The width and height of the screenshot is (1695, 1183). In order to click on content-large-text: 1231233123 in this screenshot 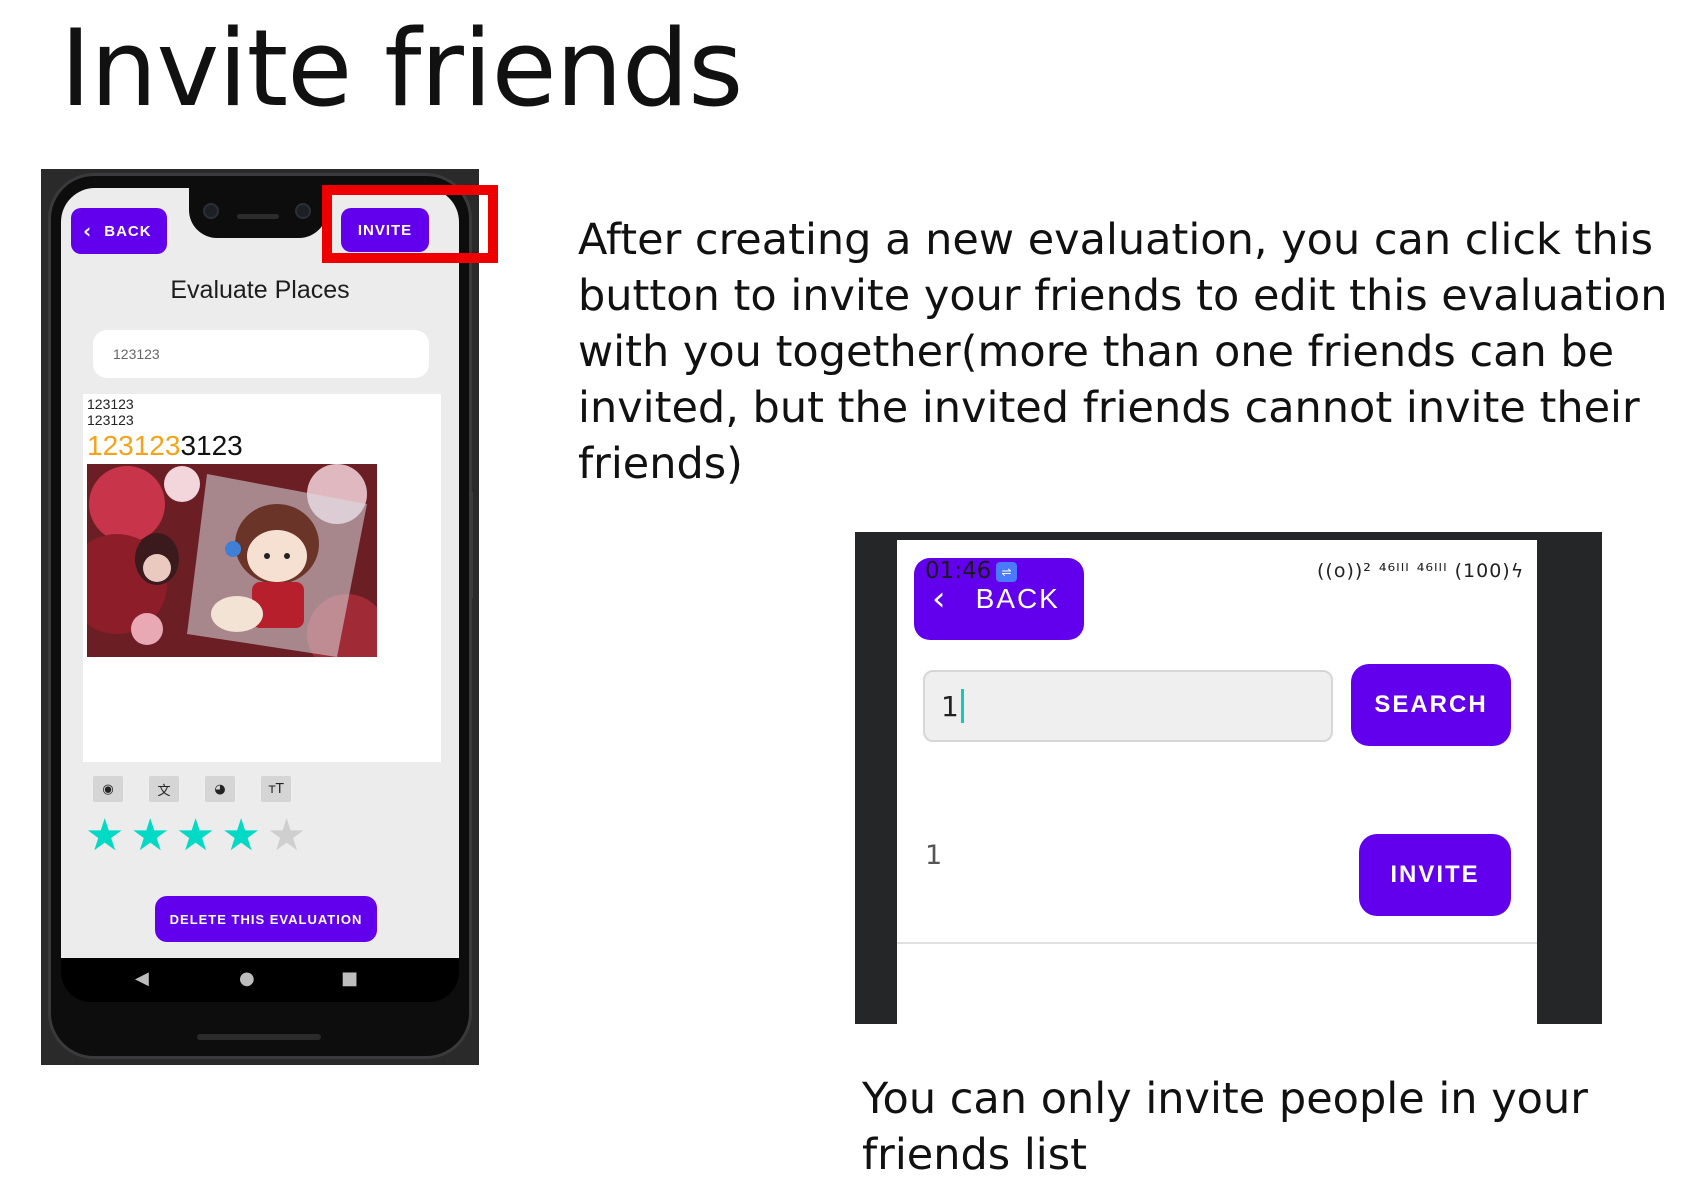, I will do `click(165, 446)`.